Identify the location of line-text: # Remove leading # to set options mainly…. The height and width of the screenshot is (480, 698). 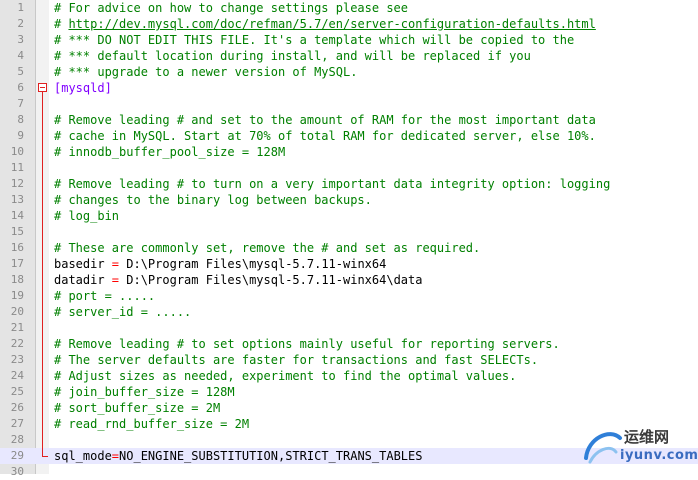
(307, 344).